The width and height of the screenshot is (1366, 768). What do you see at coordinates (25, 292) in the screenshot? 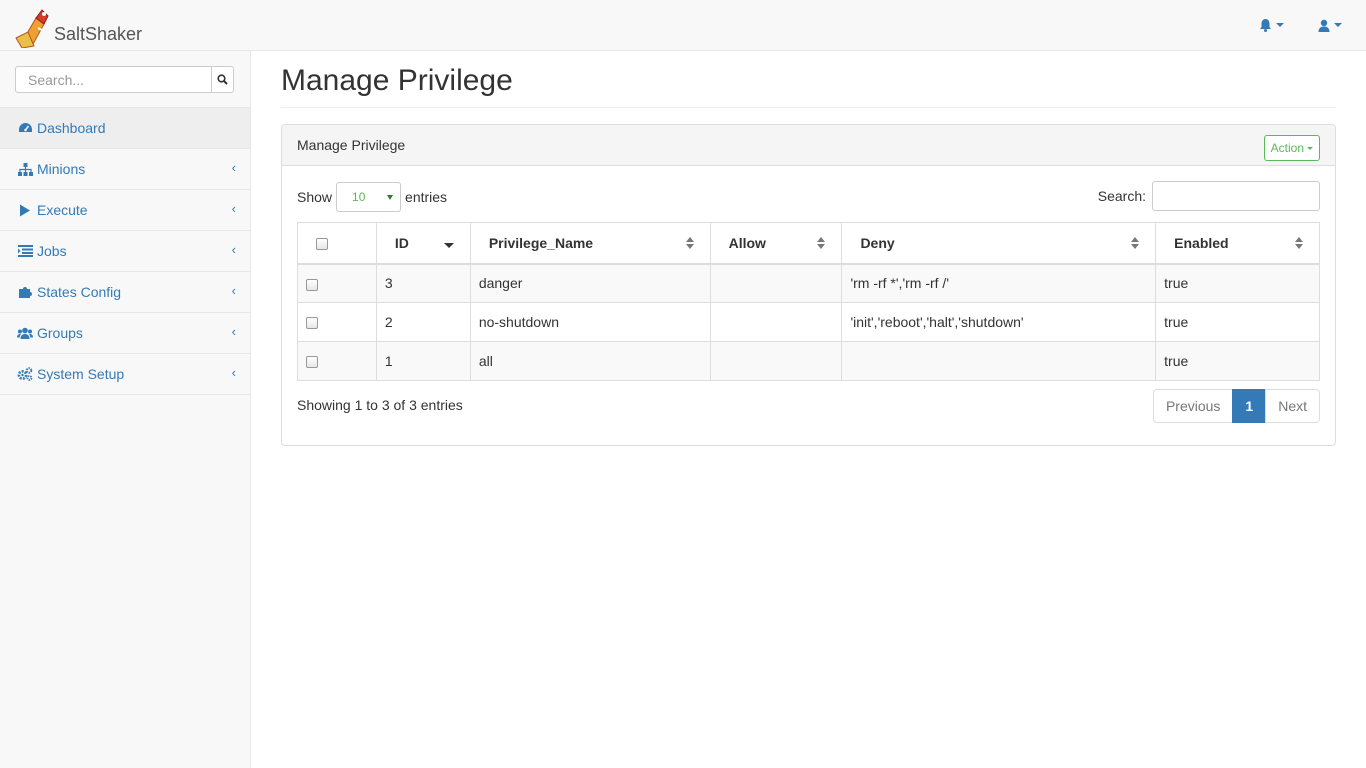
I see `puzzle-icon` at bounding box center [25, 292].